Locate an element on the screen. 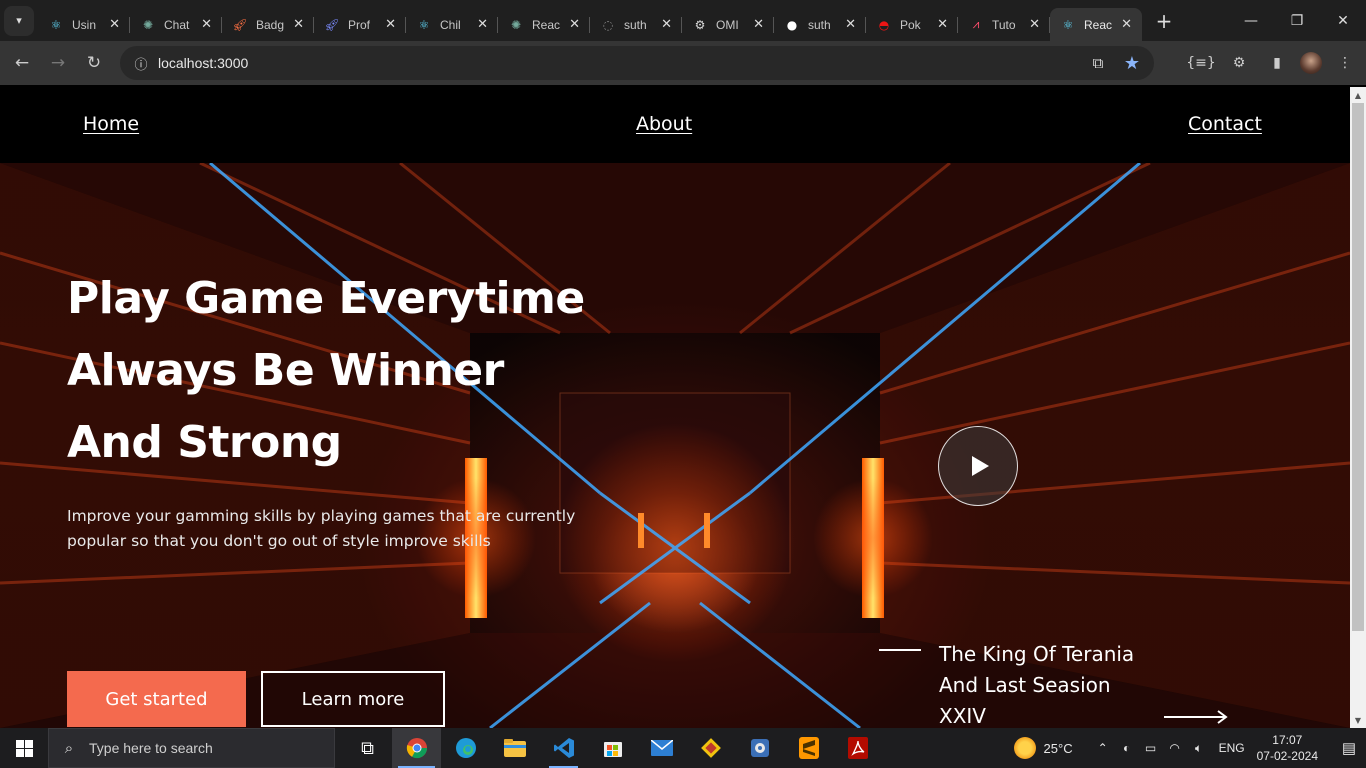  browser-tab: 🚀︎ Badg ✕ is located at coordinates (268, 24).